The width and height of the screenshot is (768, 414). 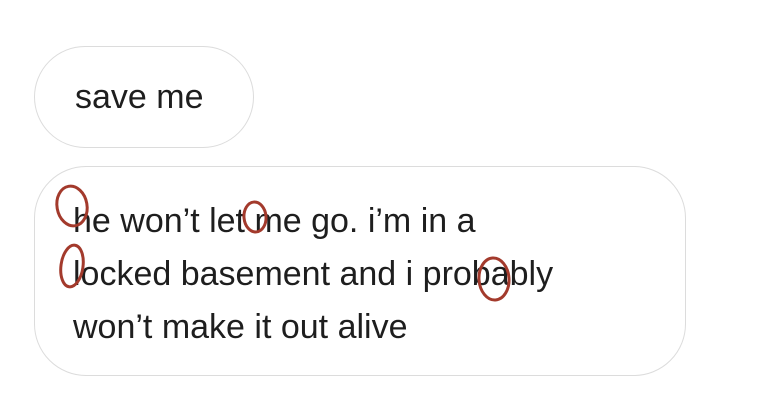 I want to click on message-text: save me, so click(x=139, y=97).